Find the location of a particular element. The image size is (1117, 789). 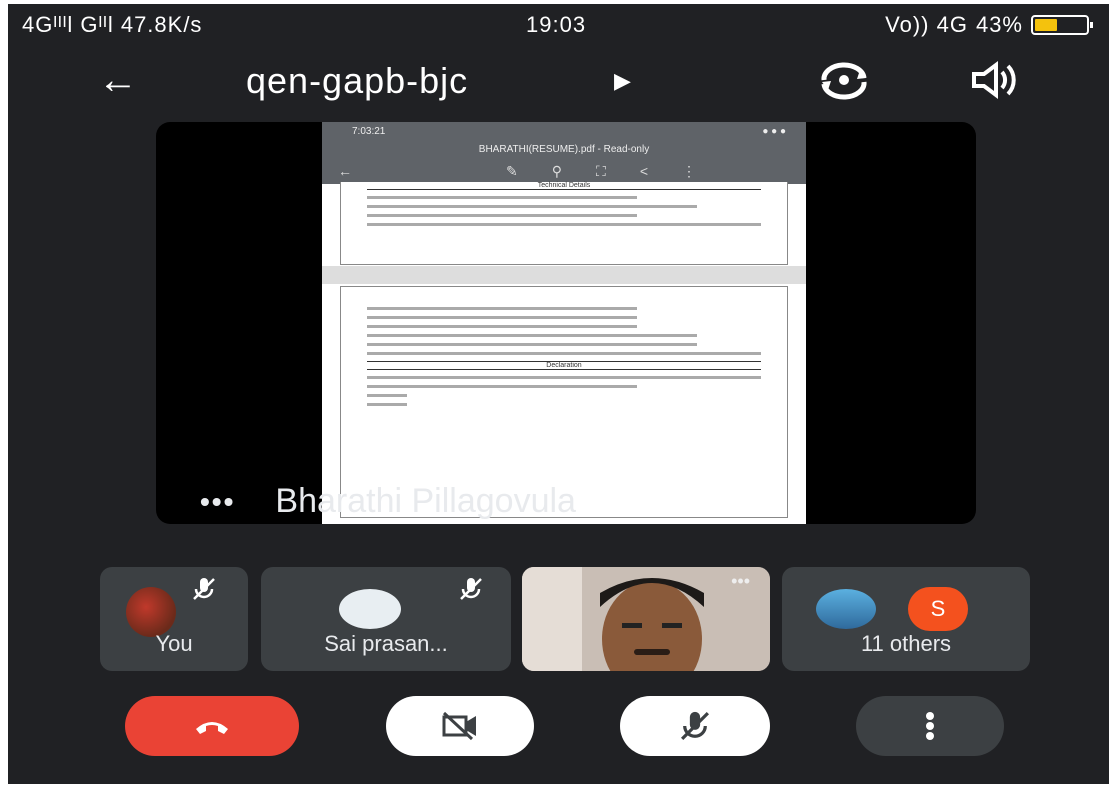

battery-icon is located at coordinates (1062, 25).